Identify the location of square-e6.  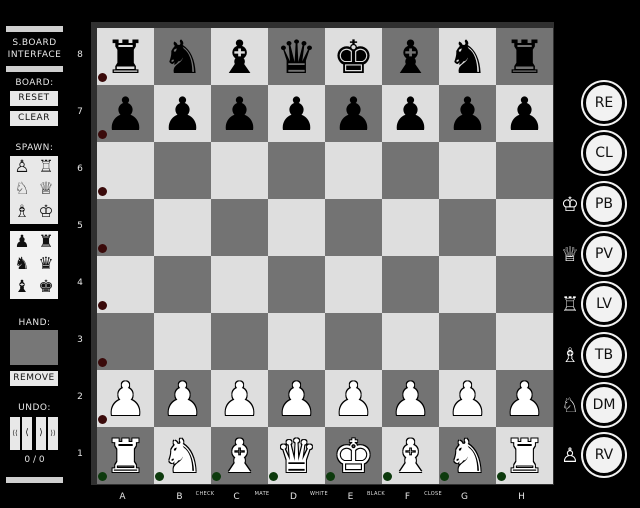
(353, 170).